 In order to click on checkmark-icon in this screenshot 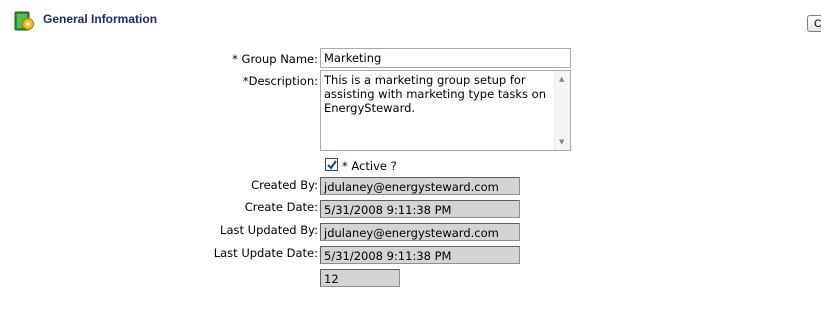, I will do `click(332, 165)`.